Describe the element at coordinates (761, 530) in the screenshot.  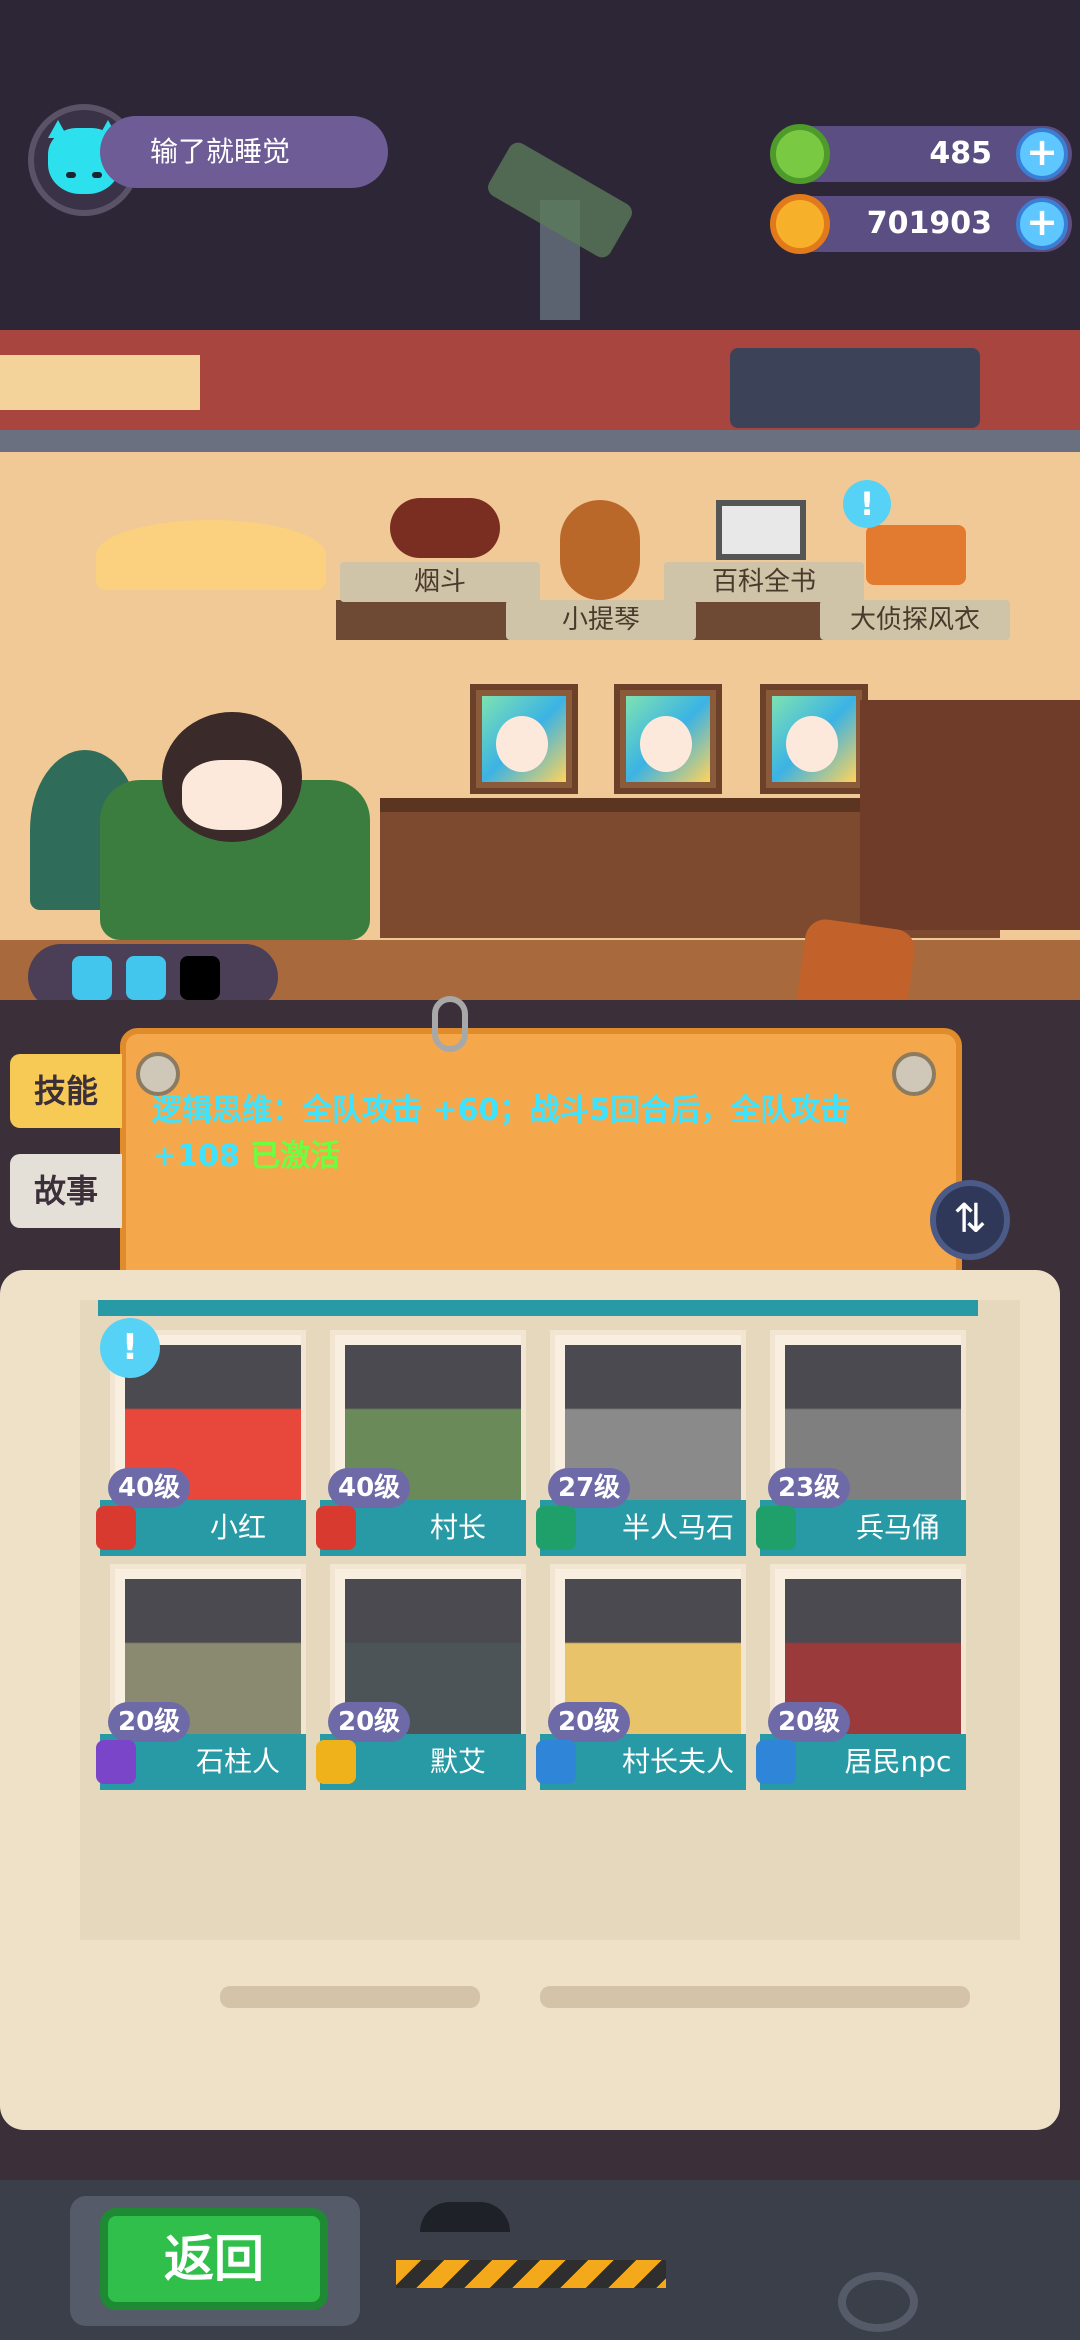
I see `encyclopedia-icon` at that location.